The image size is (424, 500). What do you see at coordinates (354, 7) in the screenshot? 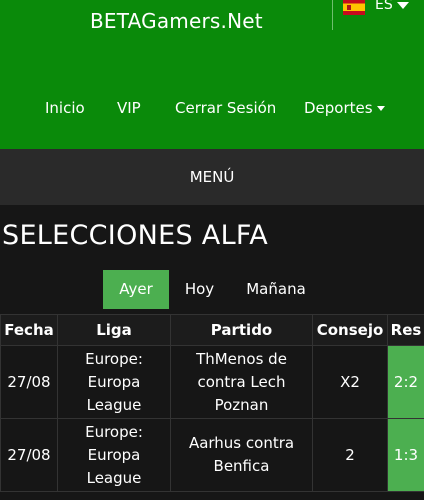
I see `spain-flag-icon` at bounding box center [354, 7].